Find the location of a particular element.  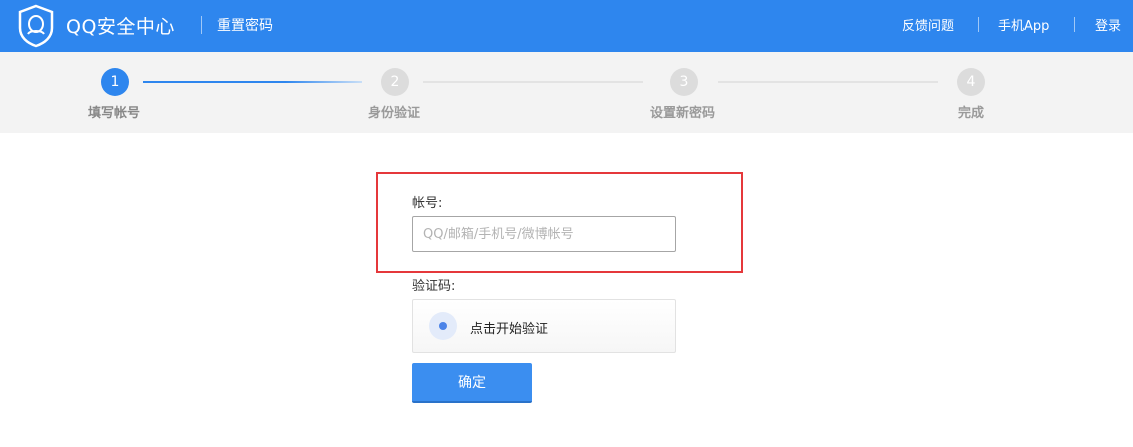

feedback-link: 反馈问题 is located at coordinates (928, 24).